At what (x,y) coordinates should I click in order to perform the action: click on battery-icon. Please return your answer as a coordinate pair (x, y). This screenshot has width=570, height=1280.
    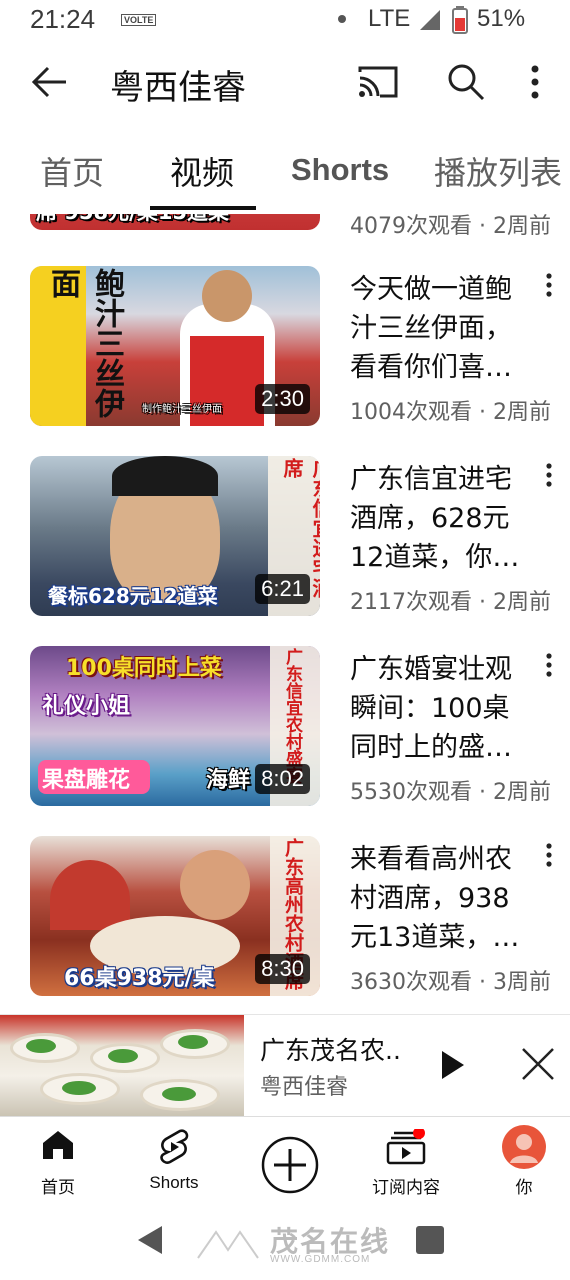
    Looking at the image, I should click on (460, 22).